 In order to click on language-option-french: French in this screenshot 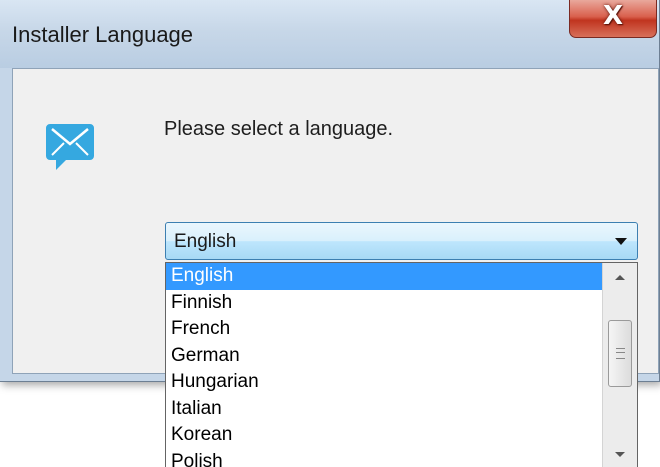, I will do `click(384, 329)`.